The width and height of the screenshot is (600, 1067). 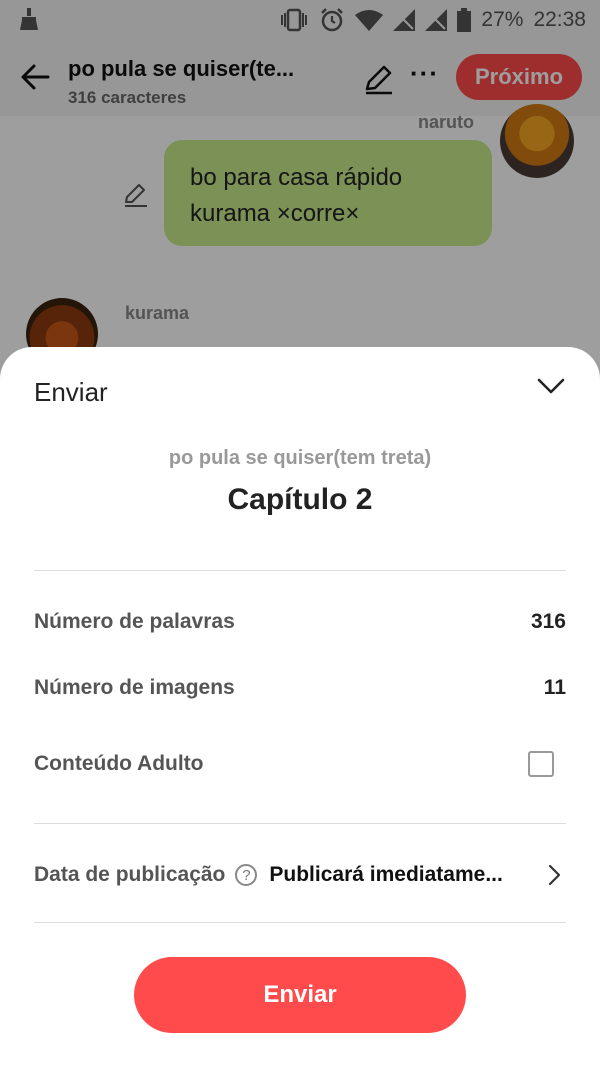 I want to click on story-title: po pula se quiser(tem treta), so click(x=300, y=458).